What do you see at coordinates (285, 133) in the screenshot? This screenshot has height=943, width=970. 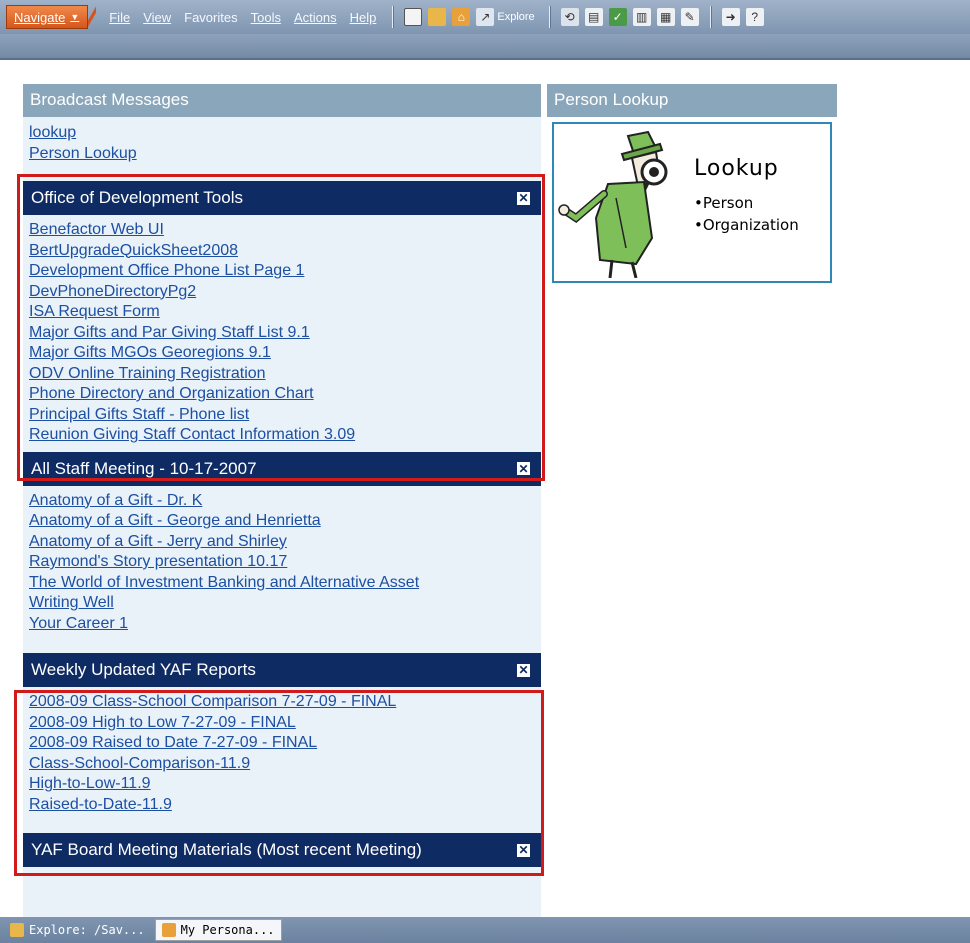 I see `broadcast-link: lookup` at bounding box center [285, 133].